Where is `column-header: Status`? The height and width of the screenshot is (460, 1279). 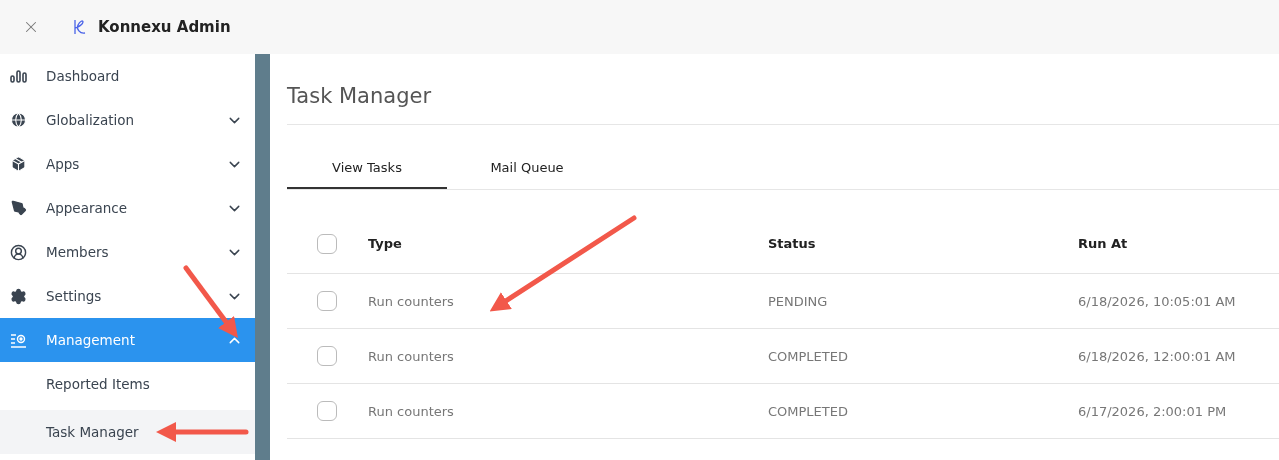
column-header: Status is located at coordinates (792, 243).